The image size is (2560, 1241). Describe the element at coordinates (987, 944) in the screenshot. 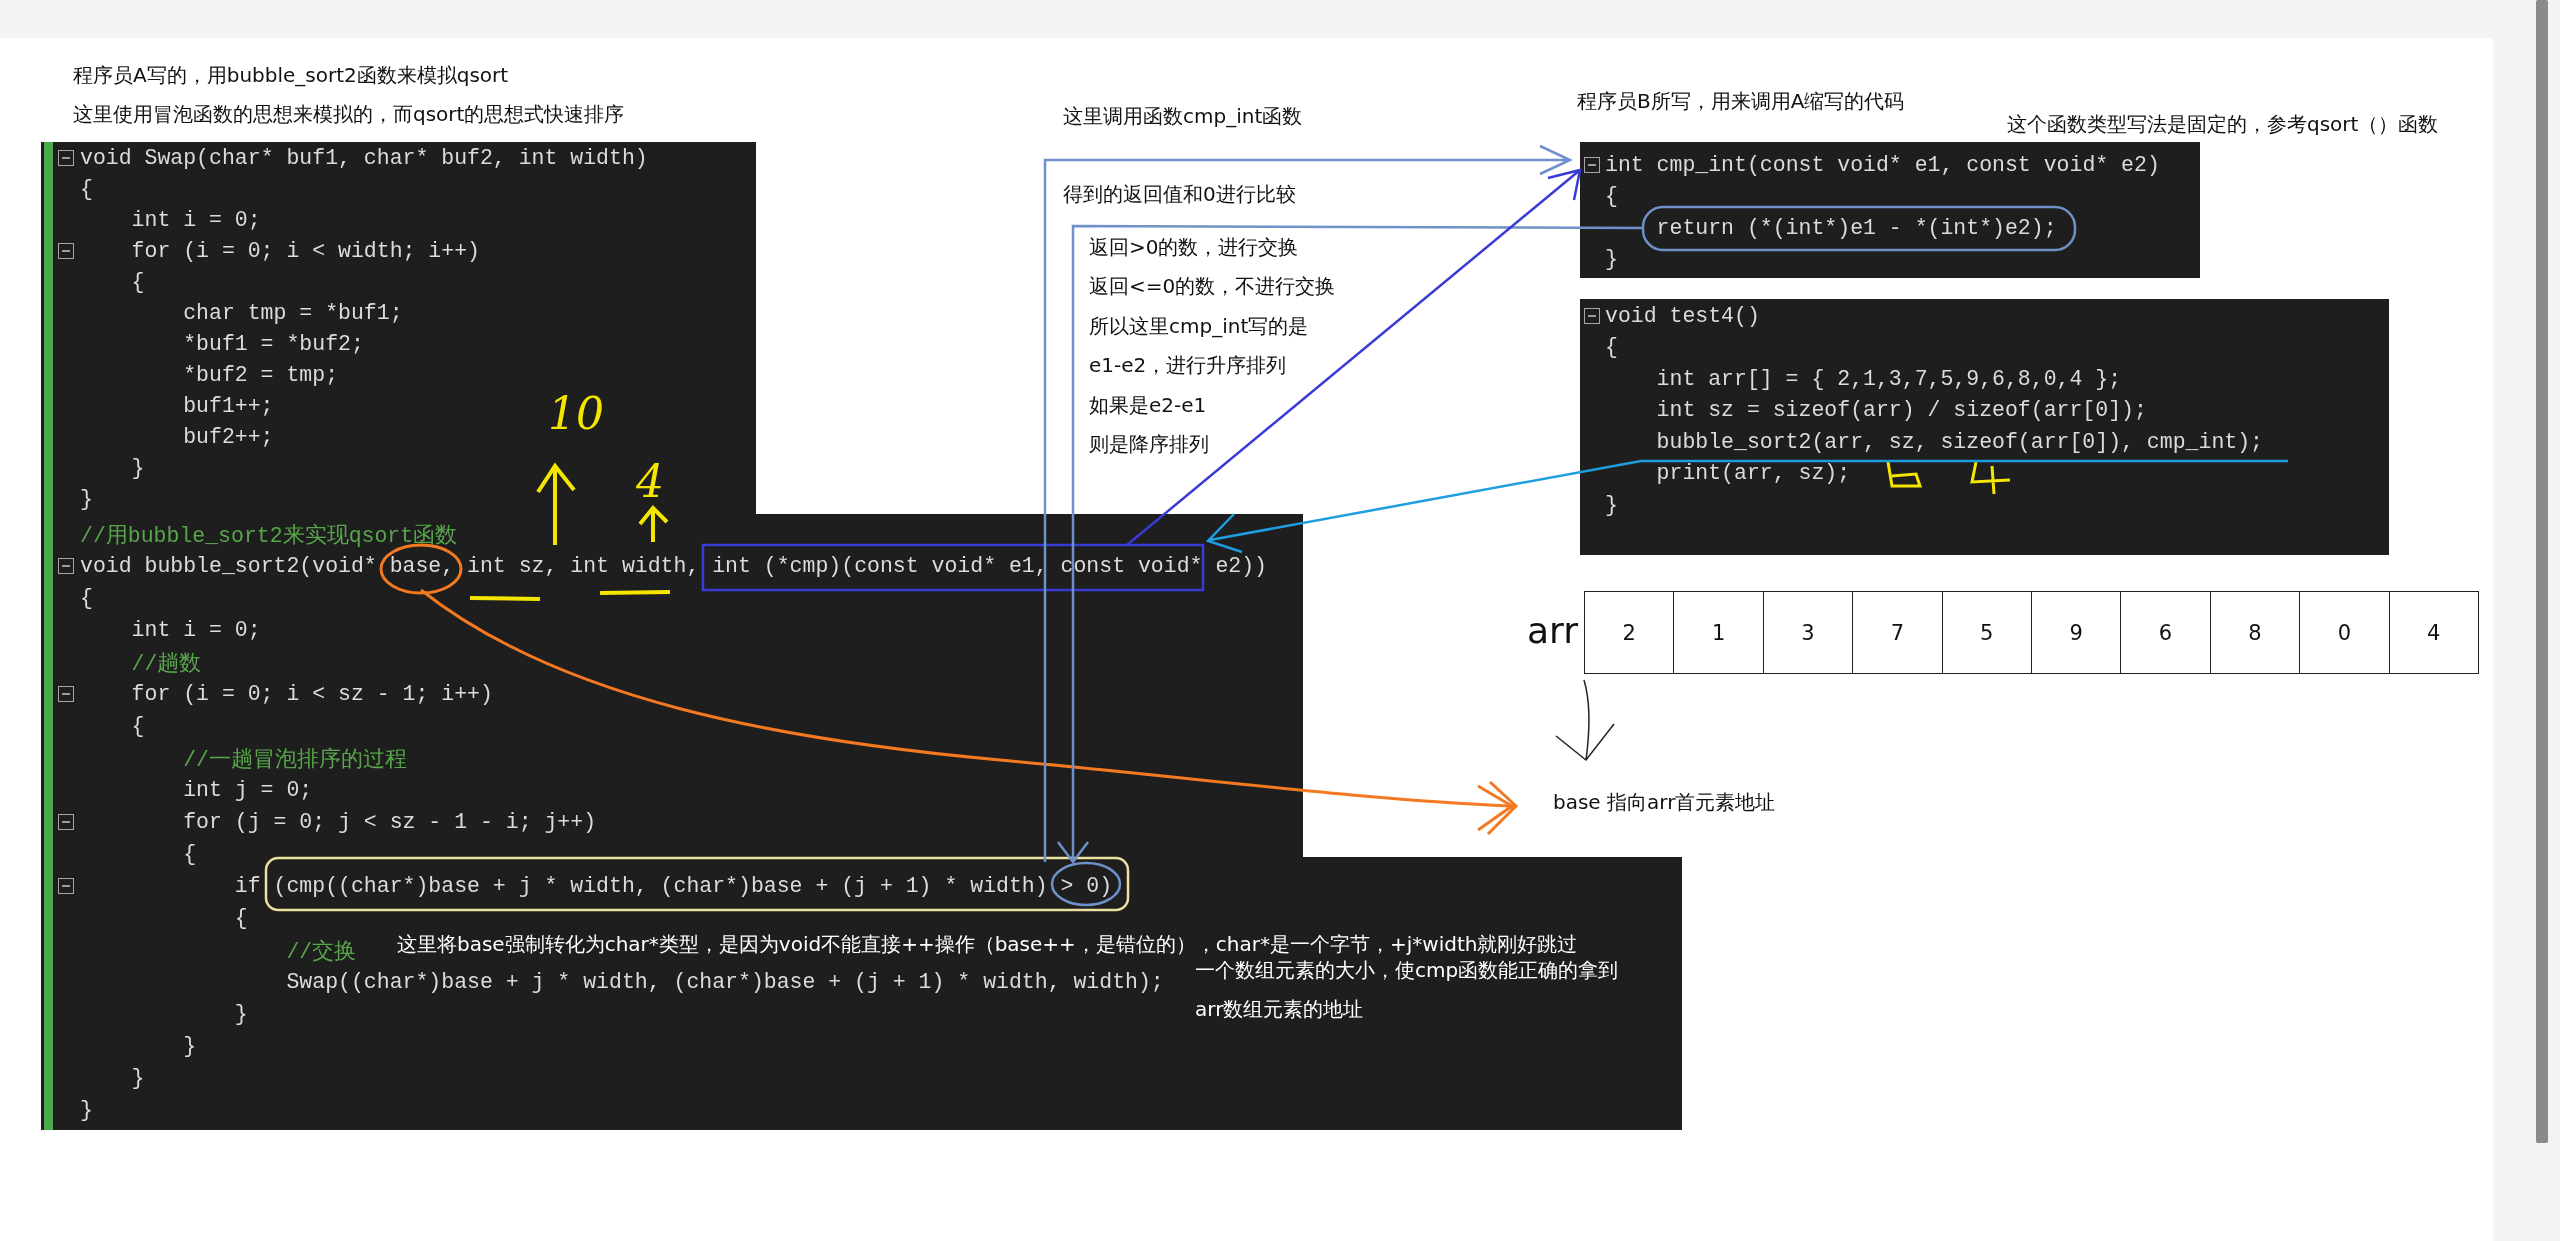

I see `note-text: 这里将base强制转化为char*类型，是因为void不能直接++操作（base++，是错位的），char*是一个字节，+j*width就刚好跳过` at that location.